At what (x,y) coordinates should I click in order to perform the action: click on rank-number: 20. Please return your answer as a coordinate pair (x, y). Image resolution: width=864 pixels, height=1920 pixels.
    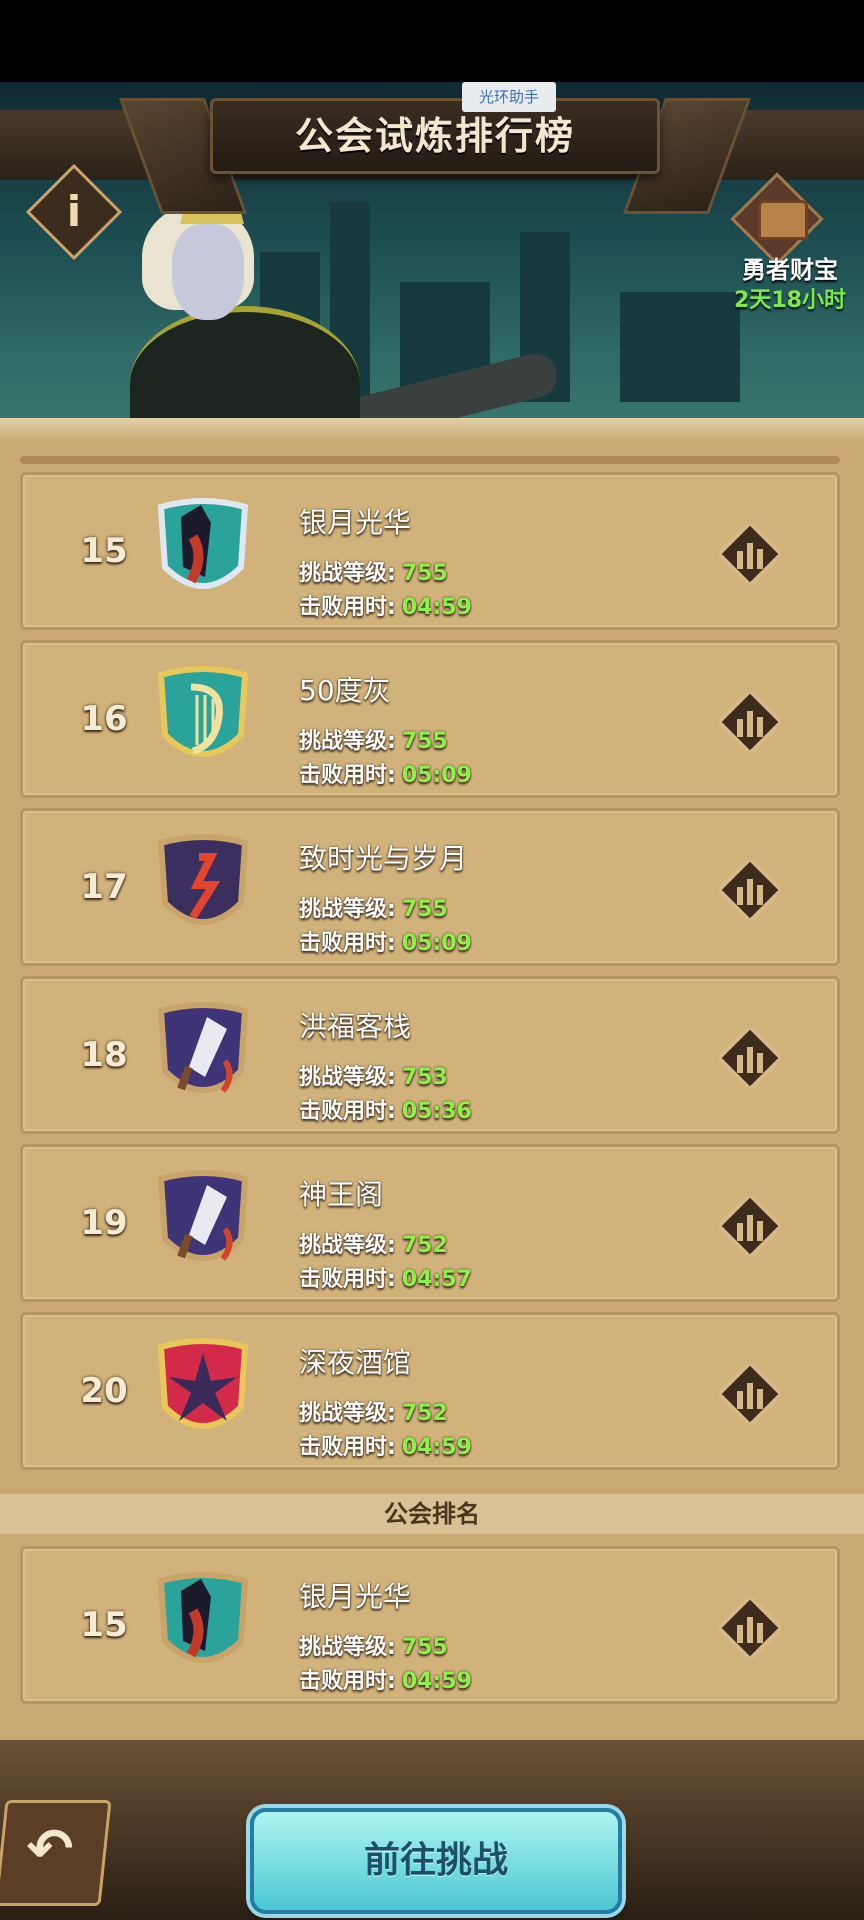
    Looking at the image, I should click on (104, 1391).